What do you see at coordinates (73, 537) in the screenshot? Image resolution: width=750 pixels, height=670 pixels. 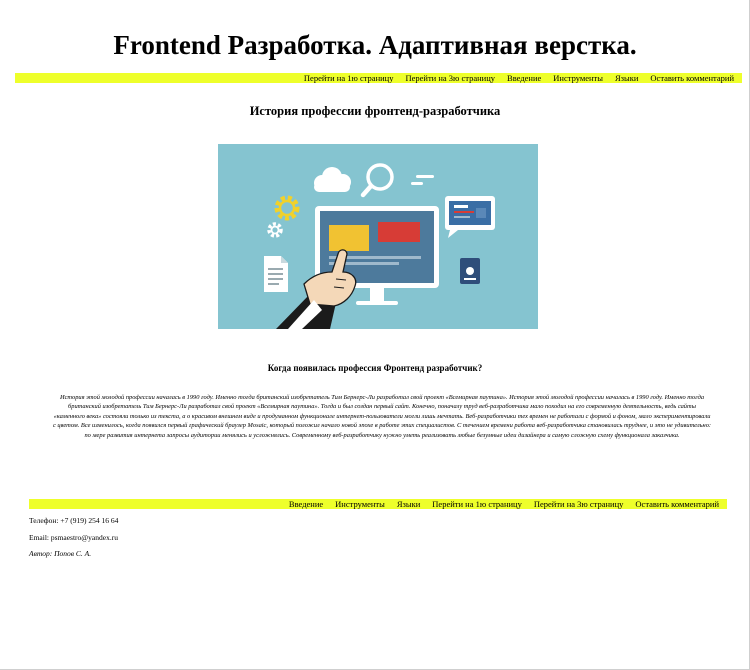 I see `footer-email: Email: psmaestro@yandex.ru` at bounding box center [73, 537].